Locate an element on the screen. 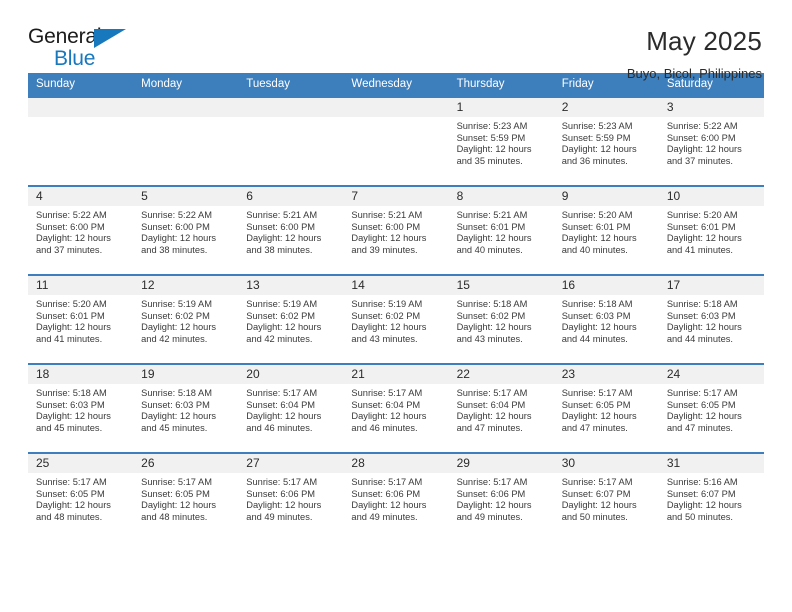 Image resolution: width=792 pixels, height=612 pixels. sunrise-text: Sunrise: 5:18 AM is located at coordinates (597, 304).